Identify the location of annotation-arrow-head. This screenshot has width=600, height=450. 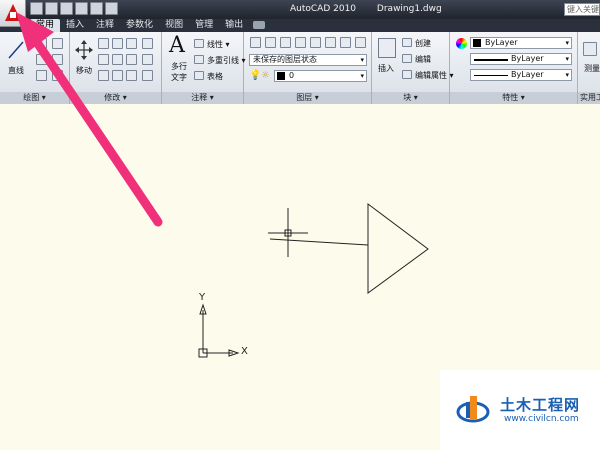
(35, 32).